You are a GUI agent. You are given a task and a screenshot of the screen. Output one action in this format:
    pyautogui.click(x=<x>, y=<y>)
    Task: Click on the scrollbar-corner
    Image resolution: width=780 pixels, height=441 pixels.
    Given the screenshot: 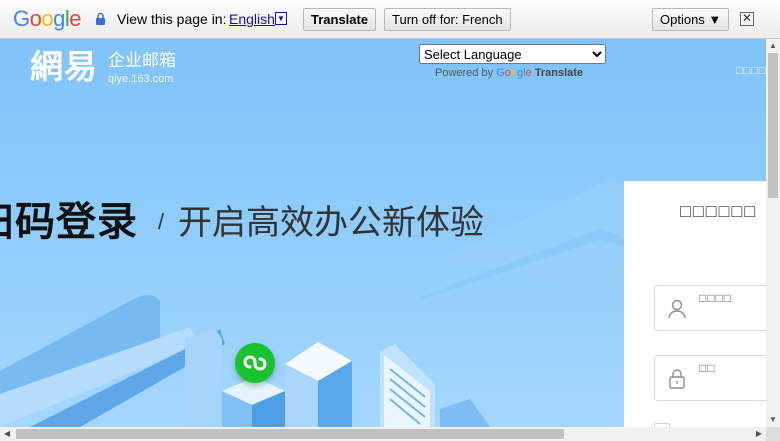 What is the action you would take?
    pyautogui.click(x=773, y=434)
    